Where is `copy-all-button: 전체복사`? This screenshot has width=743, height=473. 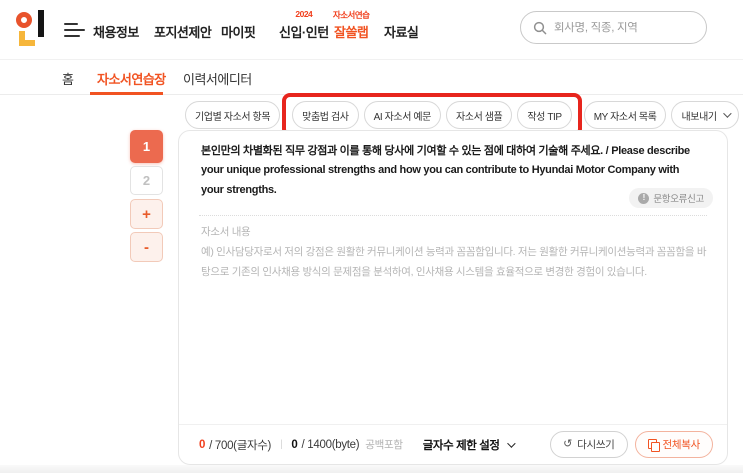
copy-all-button: 전체복사 is located at coordinates (673, 444).